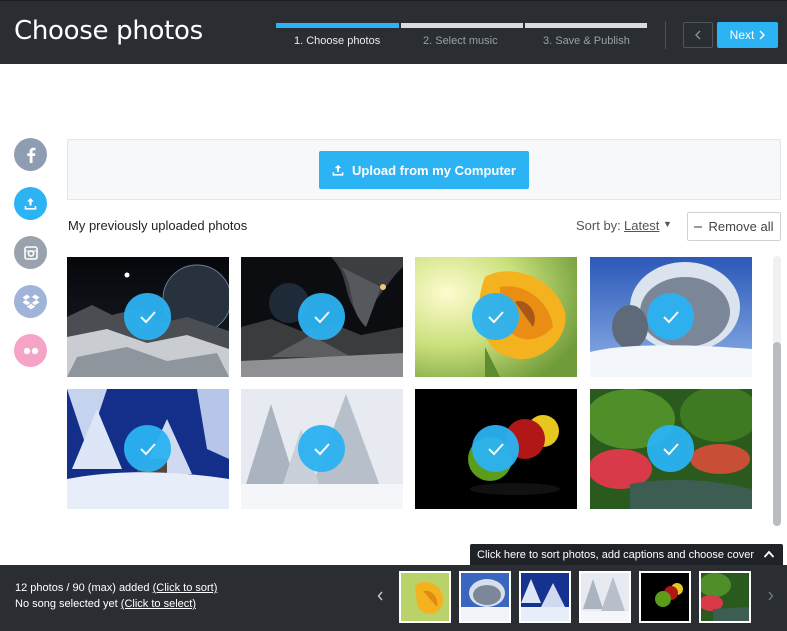 The height and width of the screenshot is (631, 787). I want to click on photo-count-text: 12 photos / 90 (max) added, so click(84, 588).